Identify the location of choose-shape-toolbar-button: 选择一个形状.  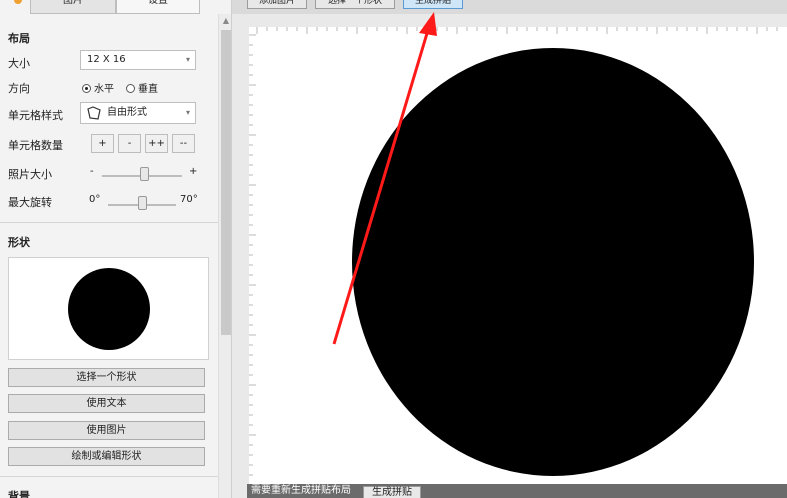
(355, 4).